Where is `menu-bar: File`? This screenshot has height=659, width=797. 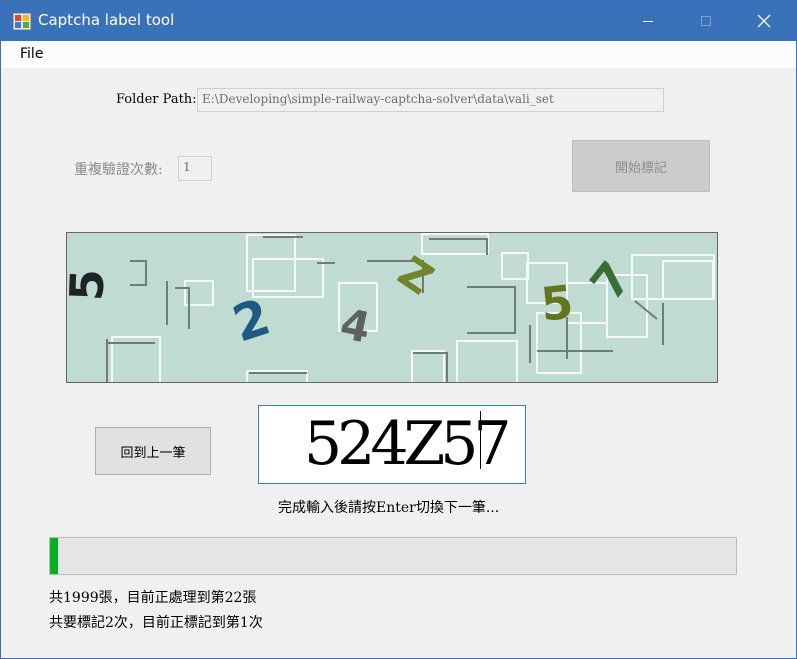
menu-bar: File is located at coordinates (398, 54).